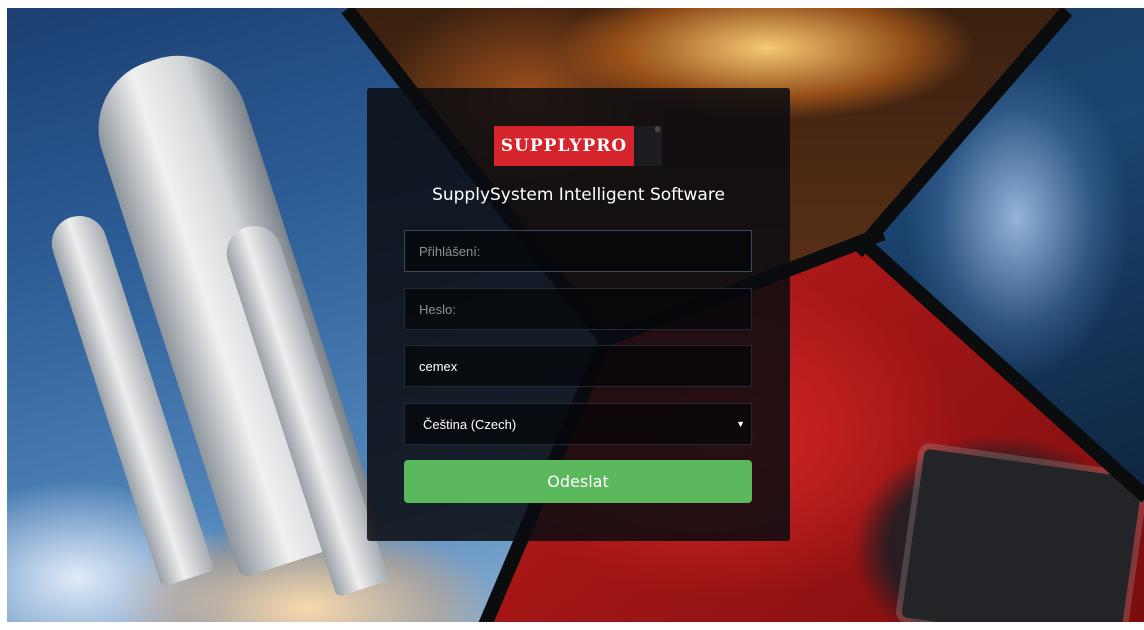  What do you see at coordinates (470, 424) in the screenshot?
I see `language-selected-value: Čeština (Czech)` at bounding box center [470, 424].